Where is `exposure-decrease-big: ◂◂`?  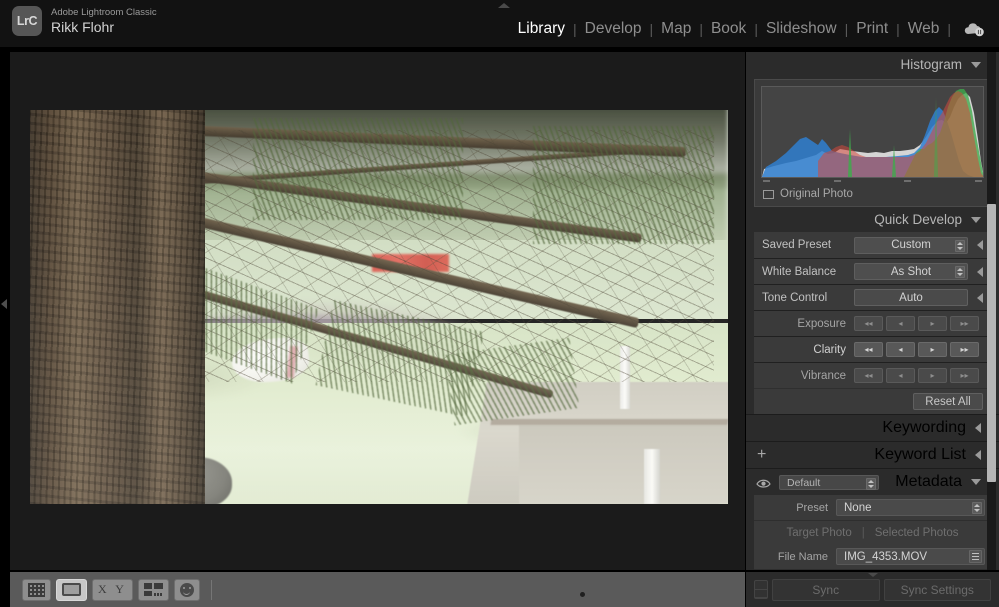
exposure-decrease-big: ◂◂ is located at coordinates (868, 323).